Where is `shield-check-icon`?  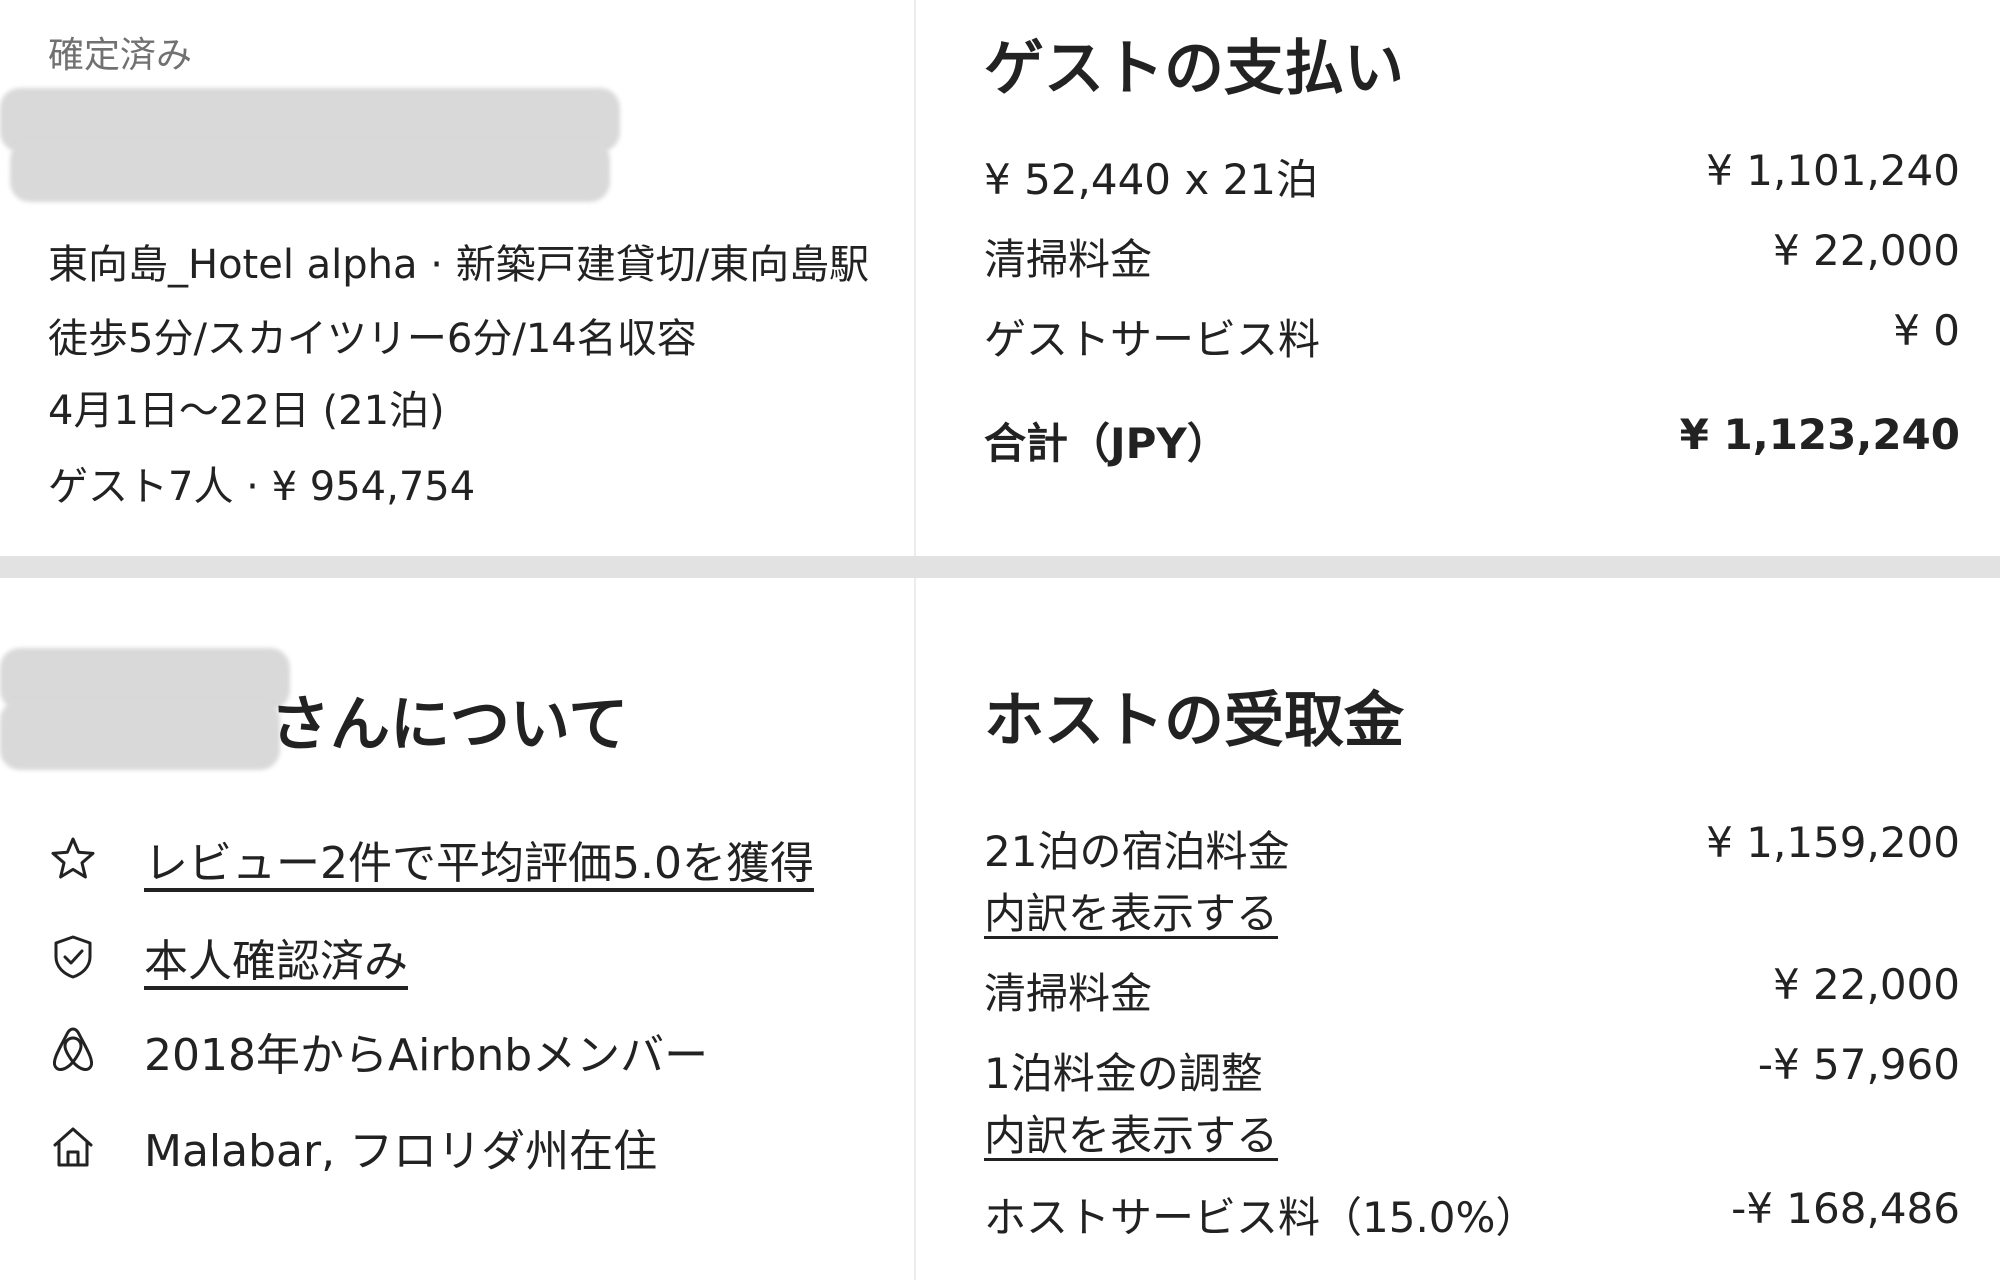
shield-check-icon is located at coordinates (73, 957).